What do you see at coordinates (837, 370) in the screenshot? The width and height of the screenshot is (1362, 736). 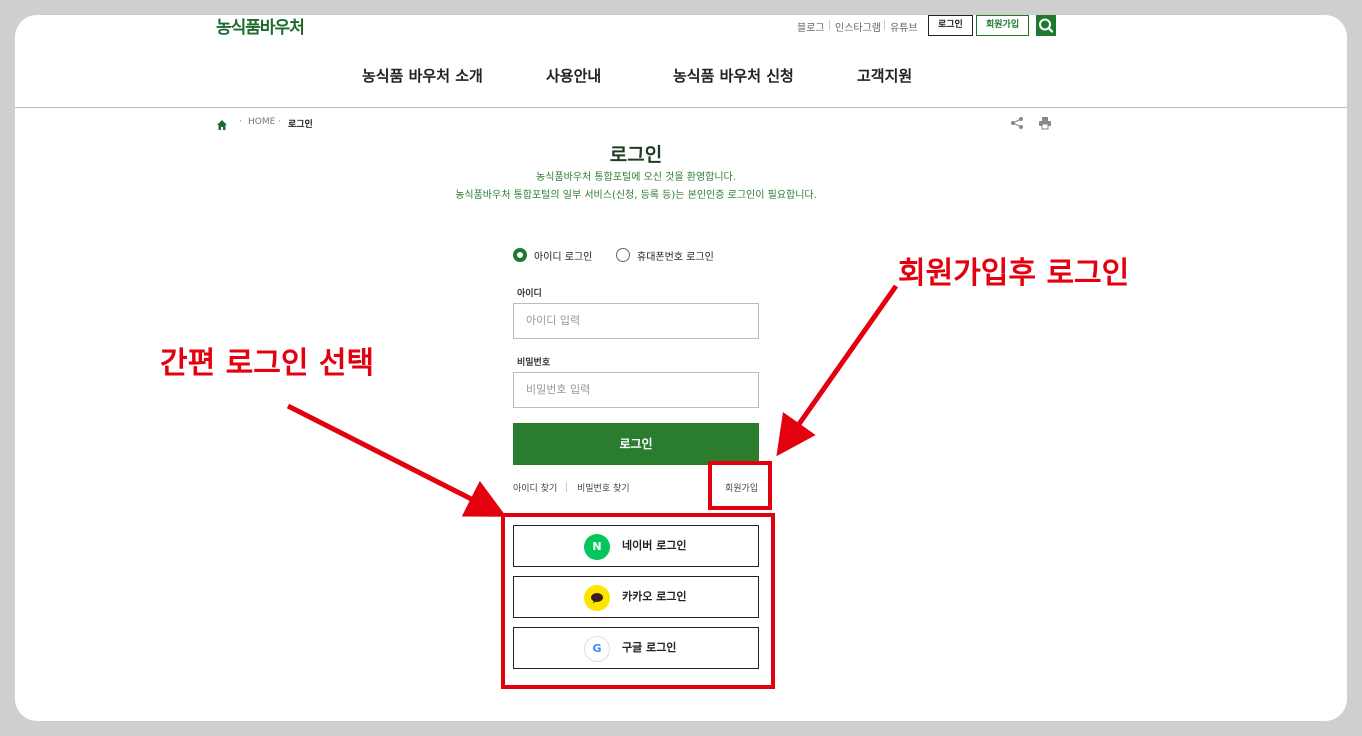 I see `arrow-to-join` at bounding box center [837, 370].